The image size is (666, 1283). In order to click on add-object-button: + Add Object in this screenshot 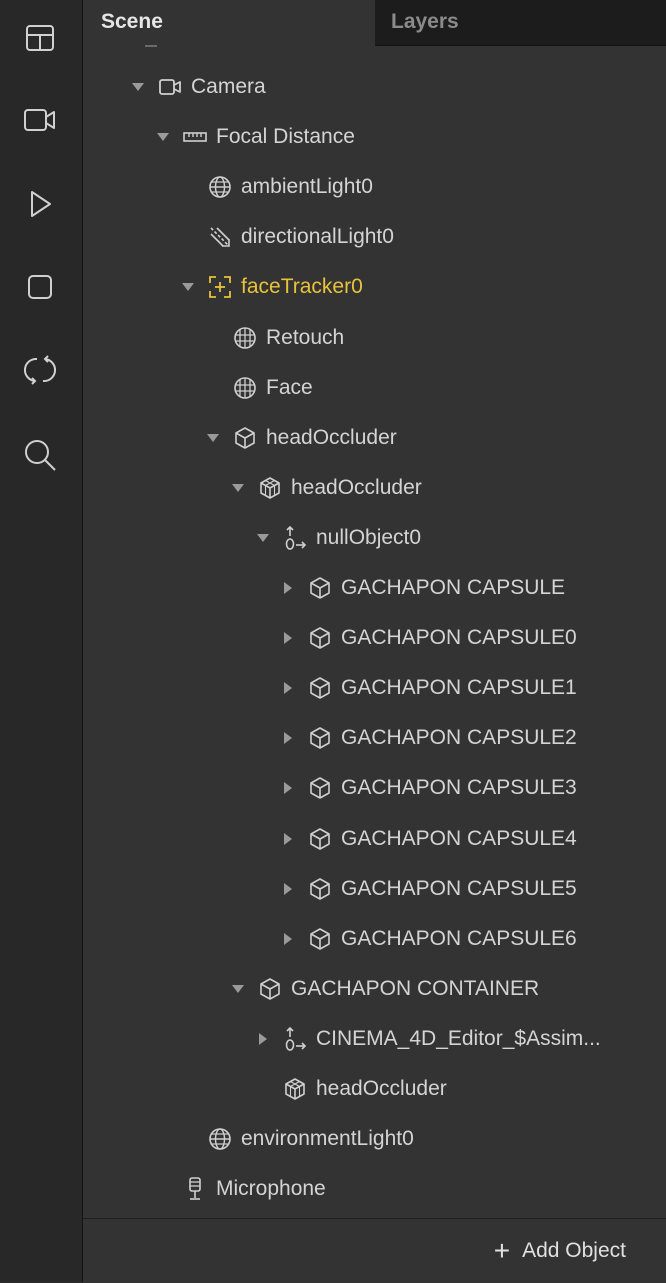, I will do `click(560, 1251)`.